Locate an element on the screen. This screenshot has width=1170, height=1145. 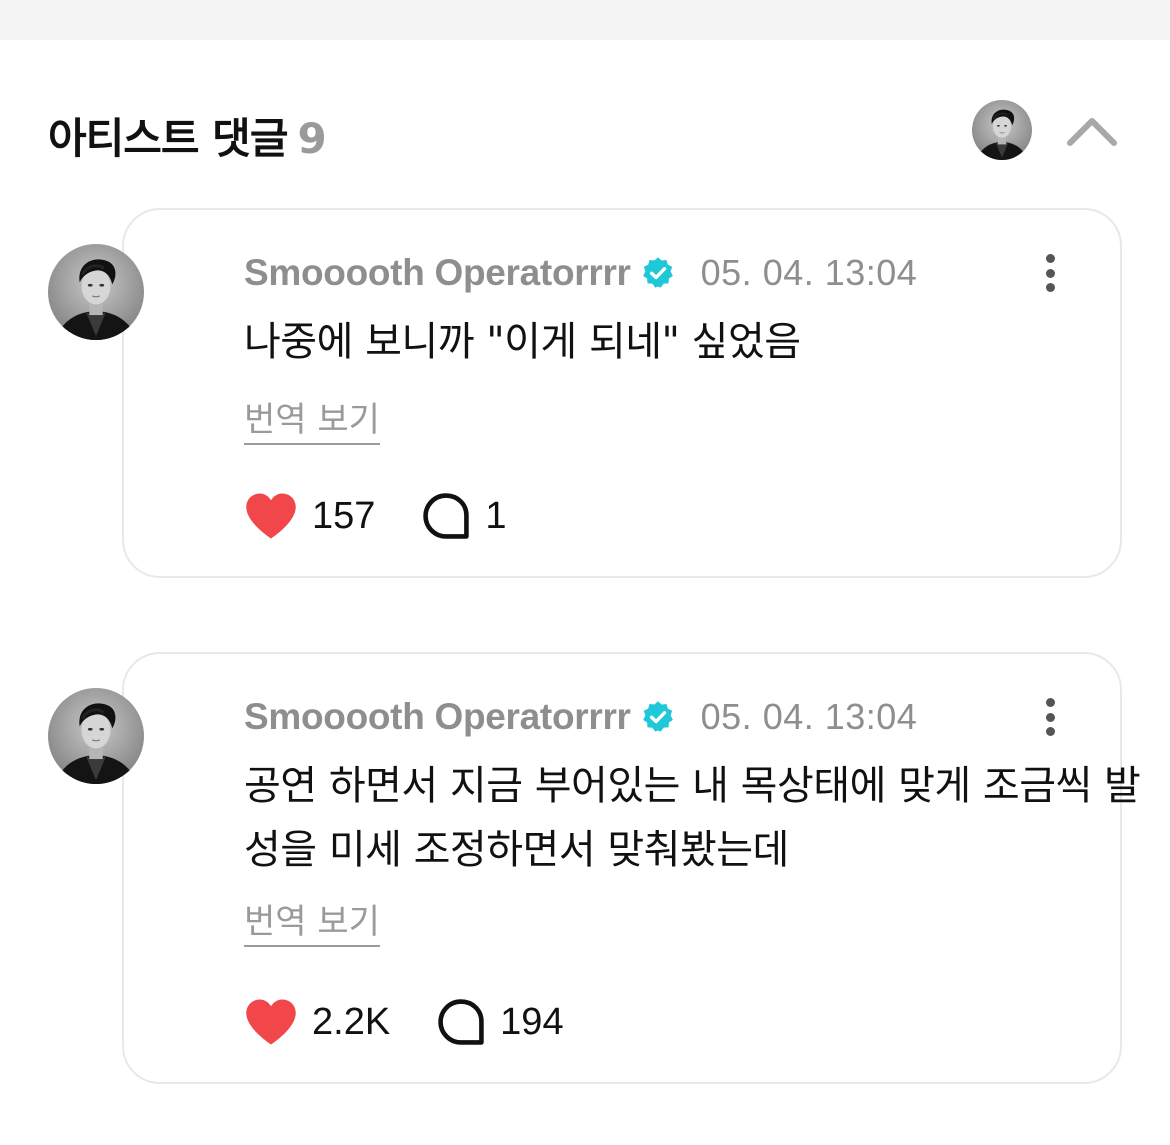
like-button: 157 is located at coordinates (309, 516).